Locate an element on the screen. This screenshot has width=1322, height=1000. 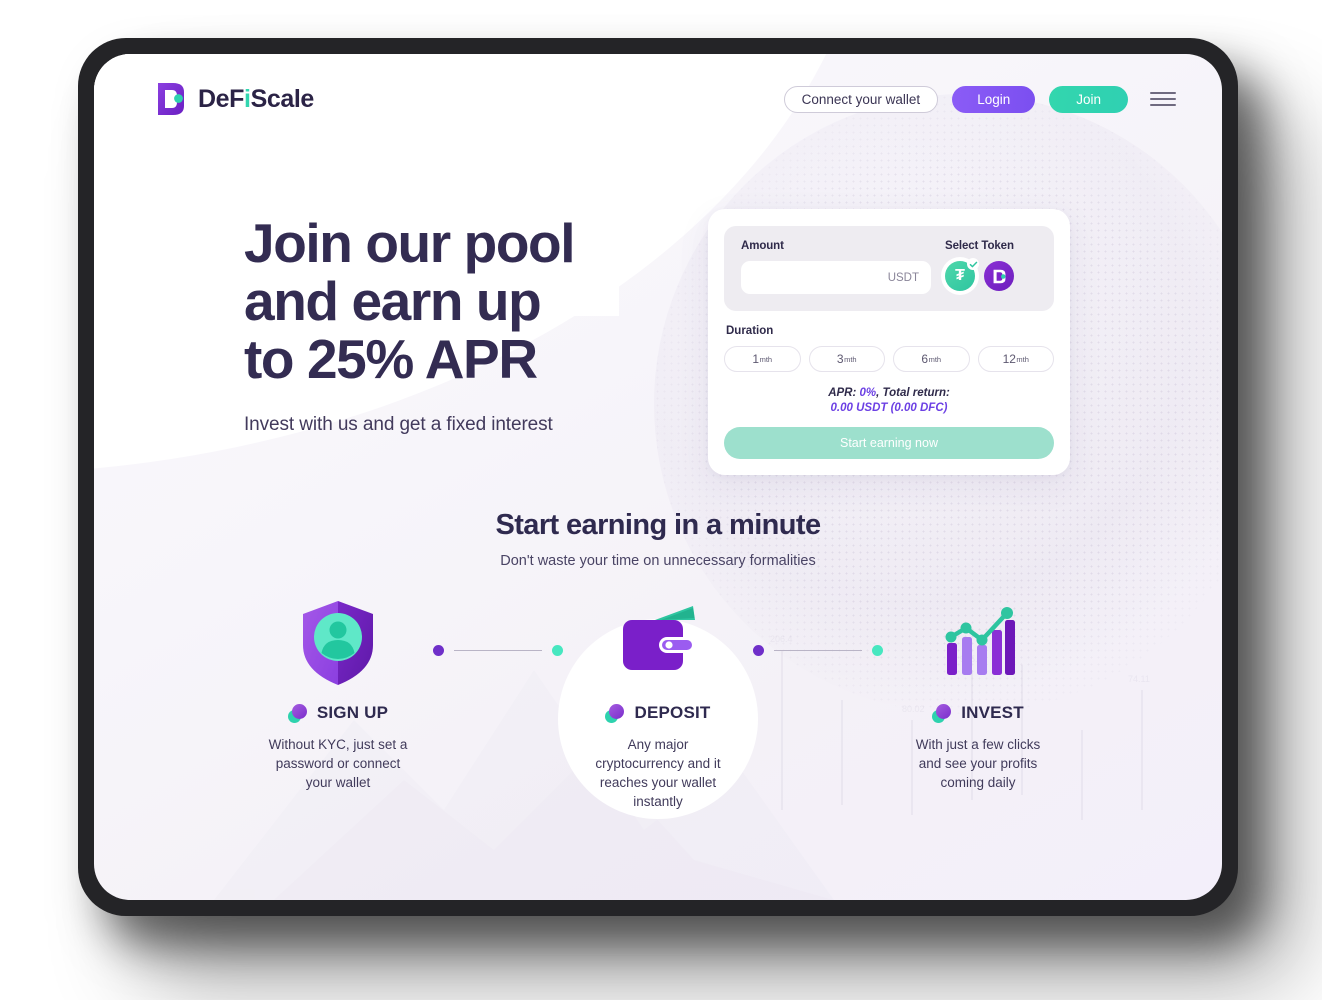
hero-subtitle: Invest with us and get a fixed interest is located at coordinates (398, 424).